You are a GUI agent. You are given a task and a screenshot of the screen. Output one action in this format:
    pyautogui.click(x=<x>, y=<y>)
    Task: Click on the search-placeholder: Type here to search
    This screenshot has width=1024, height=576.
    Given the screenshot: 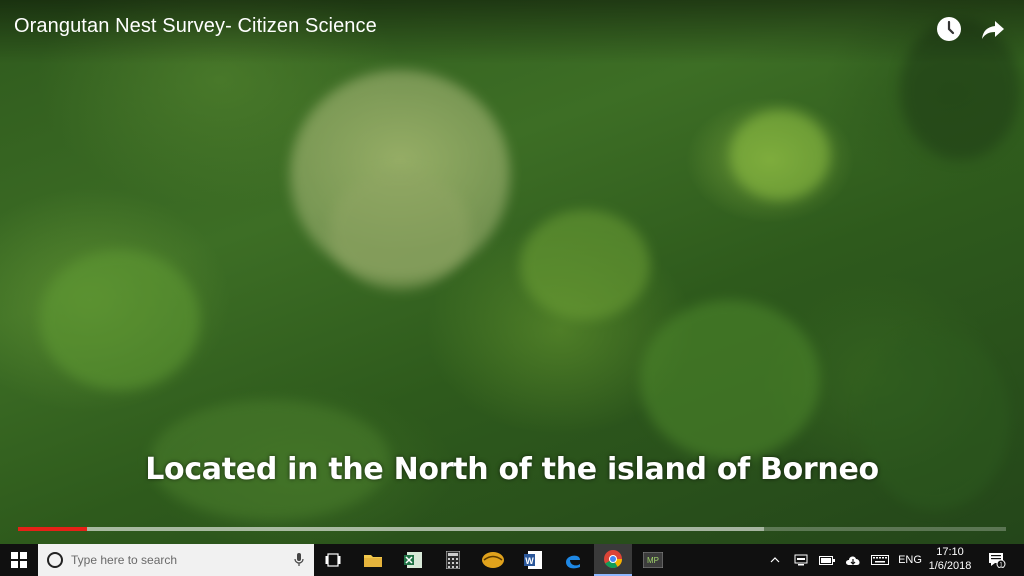 What is the action you would take?
    pyautogui.click(x=124, y=560)
    